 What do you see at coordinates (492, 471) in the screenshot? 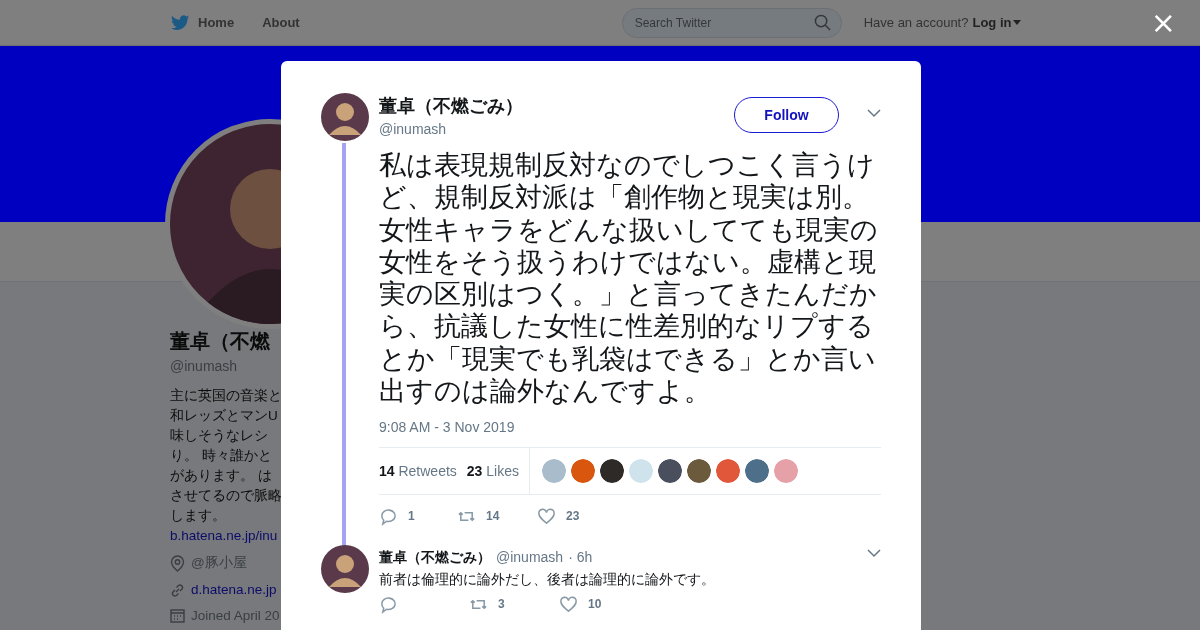
I see `stat-link: 23 Likes` at bounding box center [492, 471].